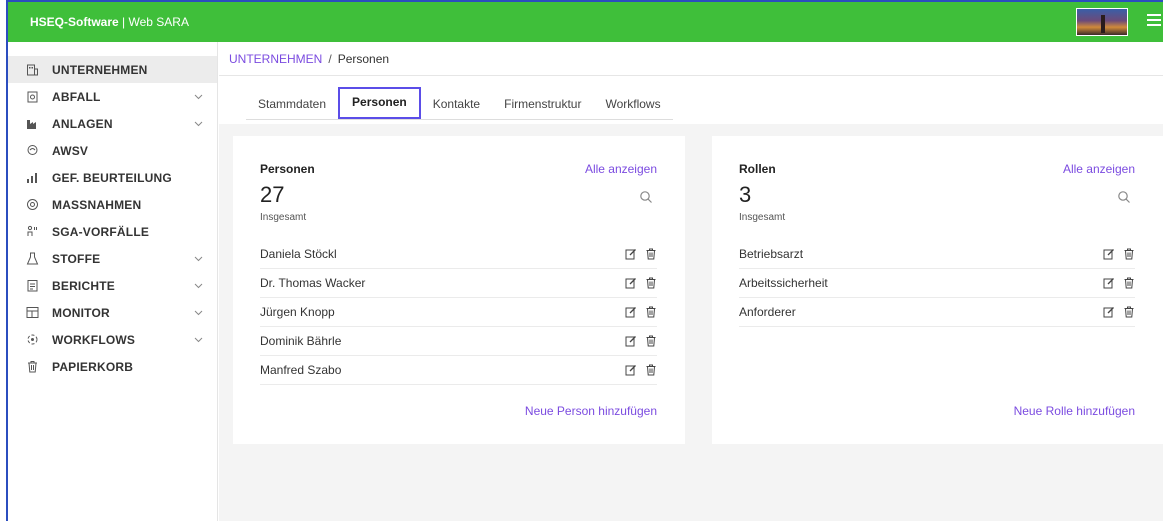 The width and height of the screenshot is (1163, 521). Describe the element at coordinates (275, 59) in the screenshot. I see `breadcrumb-parent-link: UNTERNEHMEN` at that location.